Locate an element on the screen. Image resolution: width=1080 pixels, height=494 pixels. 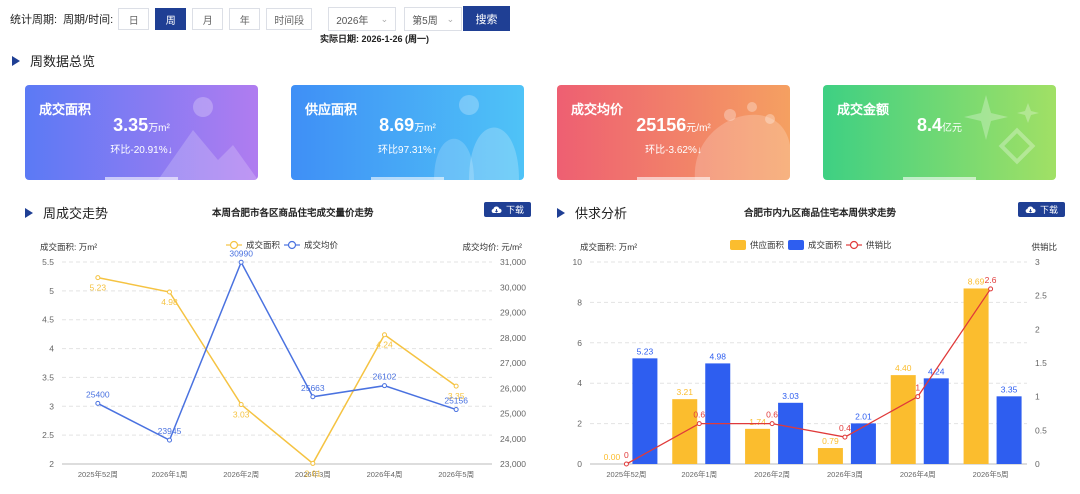
overview-card: 成交均价 25156元/m² 环比-3.62%↓ is located at coordinates (673, 132).